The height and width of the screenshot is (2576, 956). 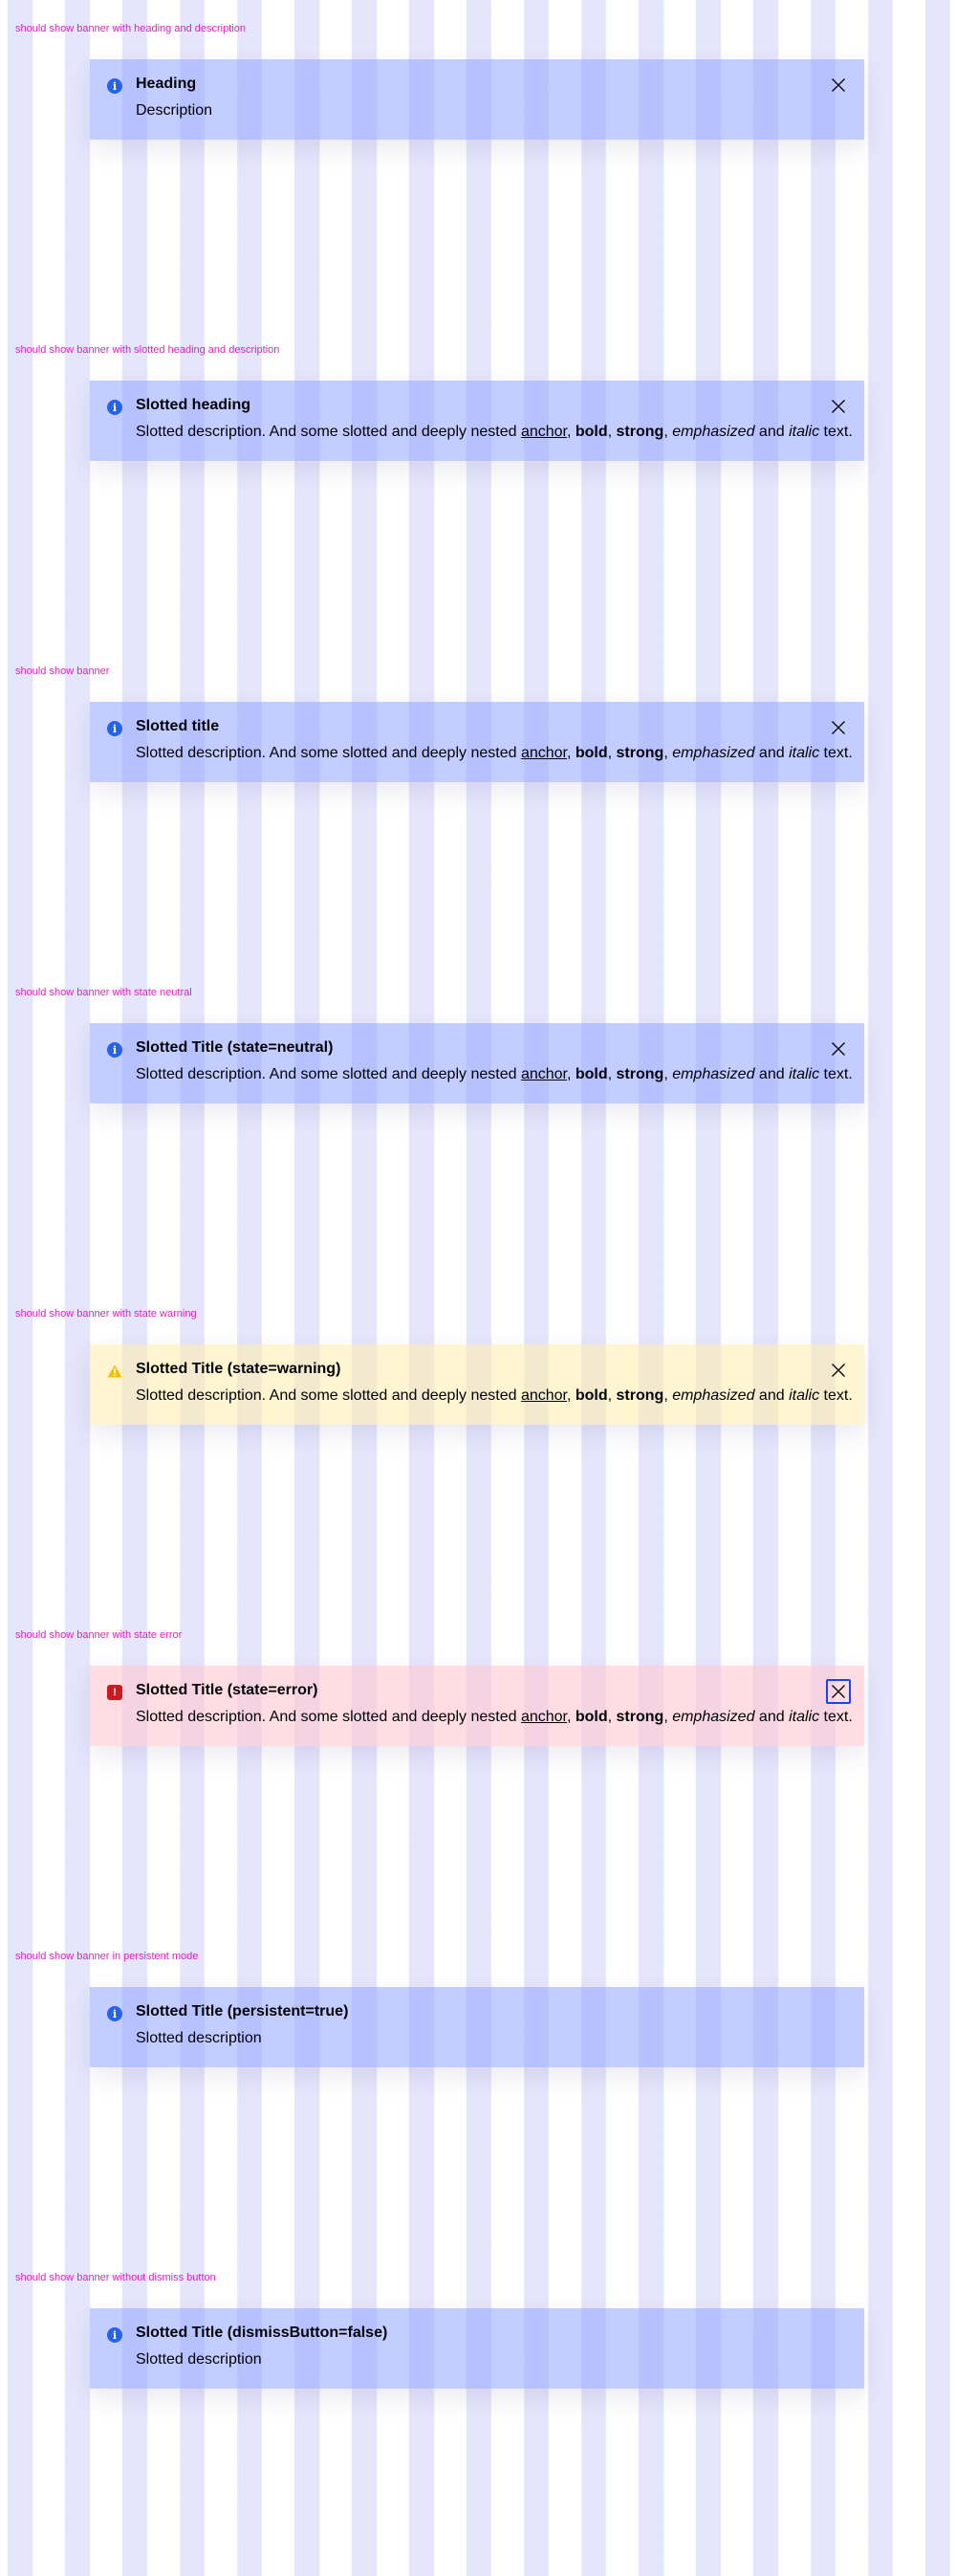 What do you see at coordinates (106, 1314) in the screenshot?
I see `test-case-title: should show banner with state warning` at bounding box center [106, 1314].